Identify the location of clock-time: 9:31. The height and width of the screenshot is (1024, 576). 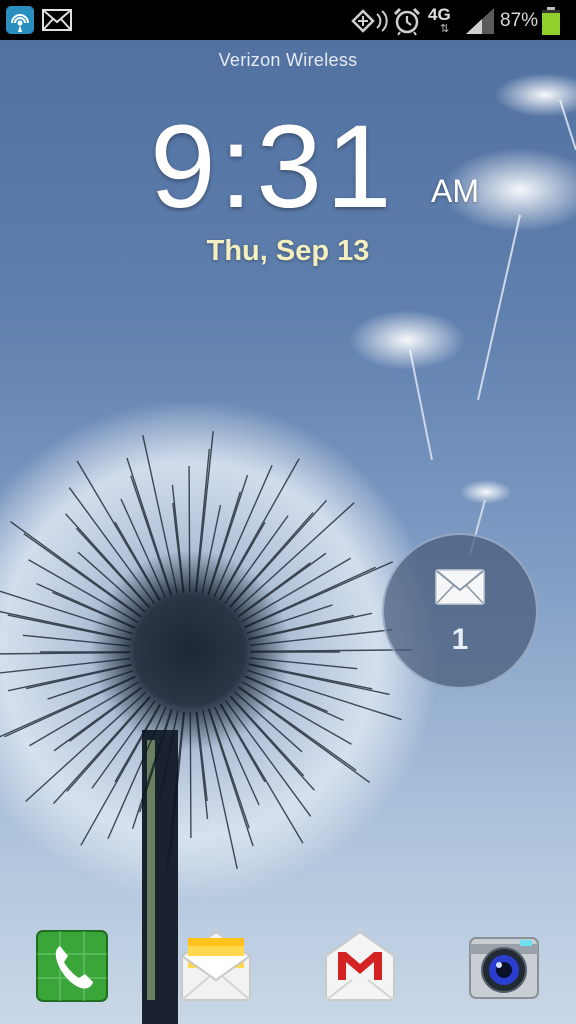
(273, 167).